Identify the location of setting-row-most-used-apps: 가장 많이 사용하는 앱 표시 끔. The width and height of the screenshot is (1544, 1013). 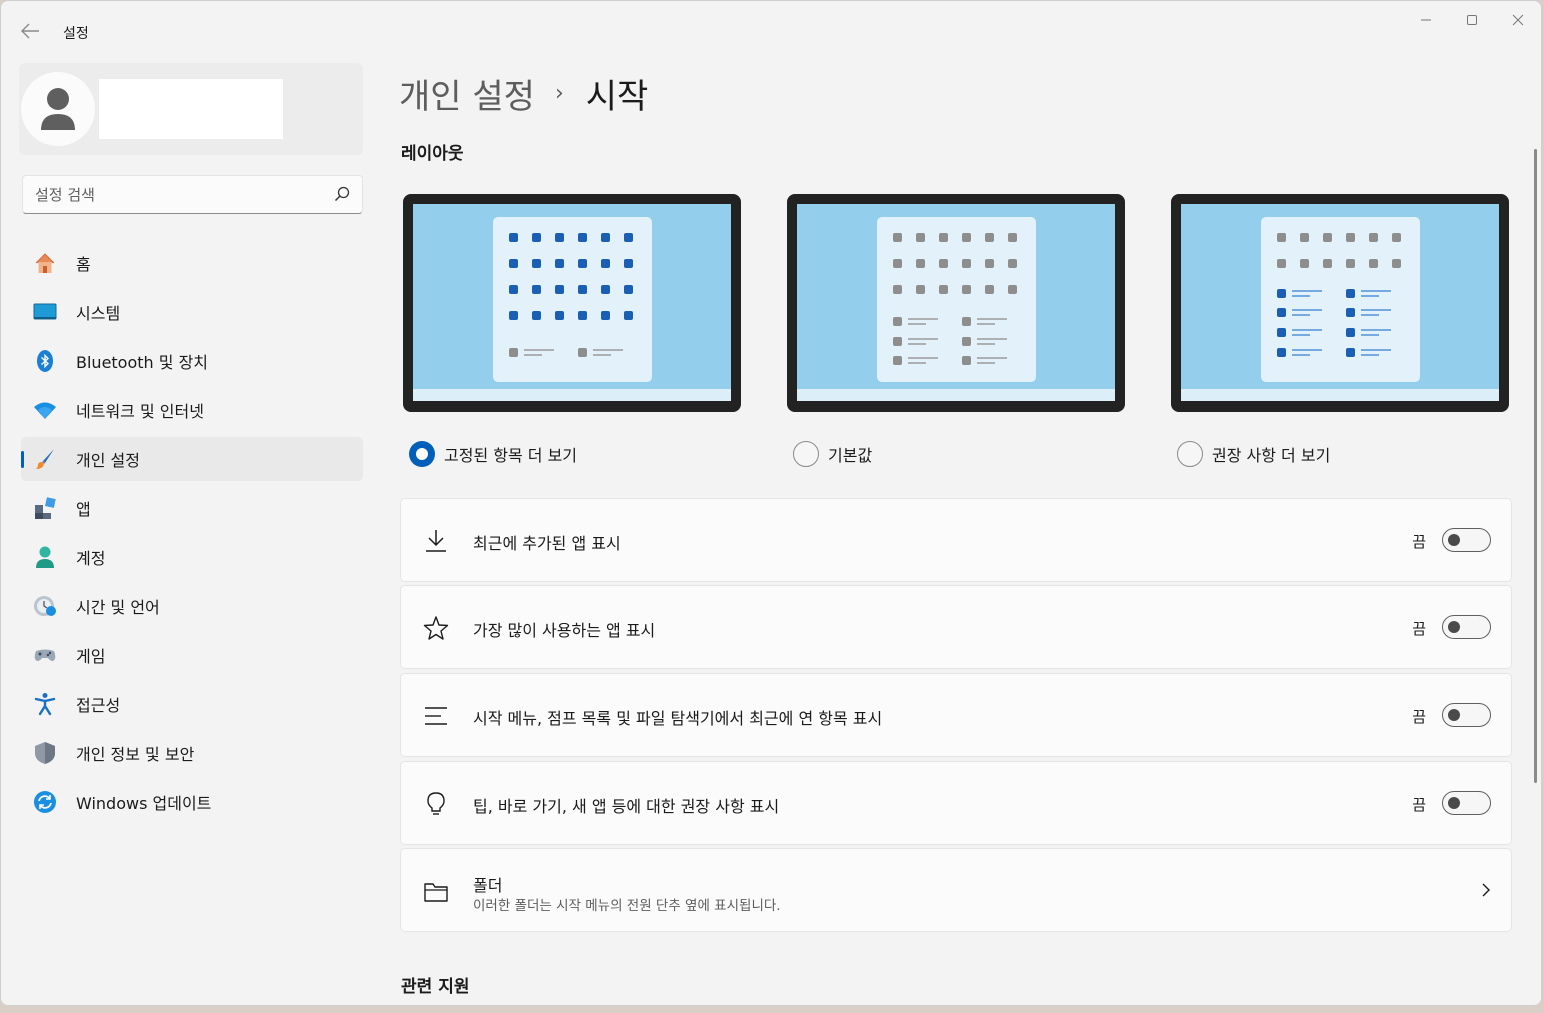
(956, 627).